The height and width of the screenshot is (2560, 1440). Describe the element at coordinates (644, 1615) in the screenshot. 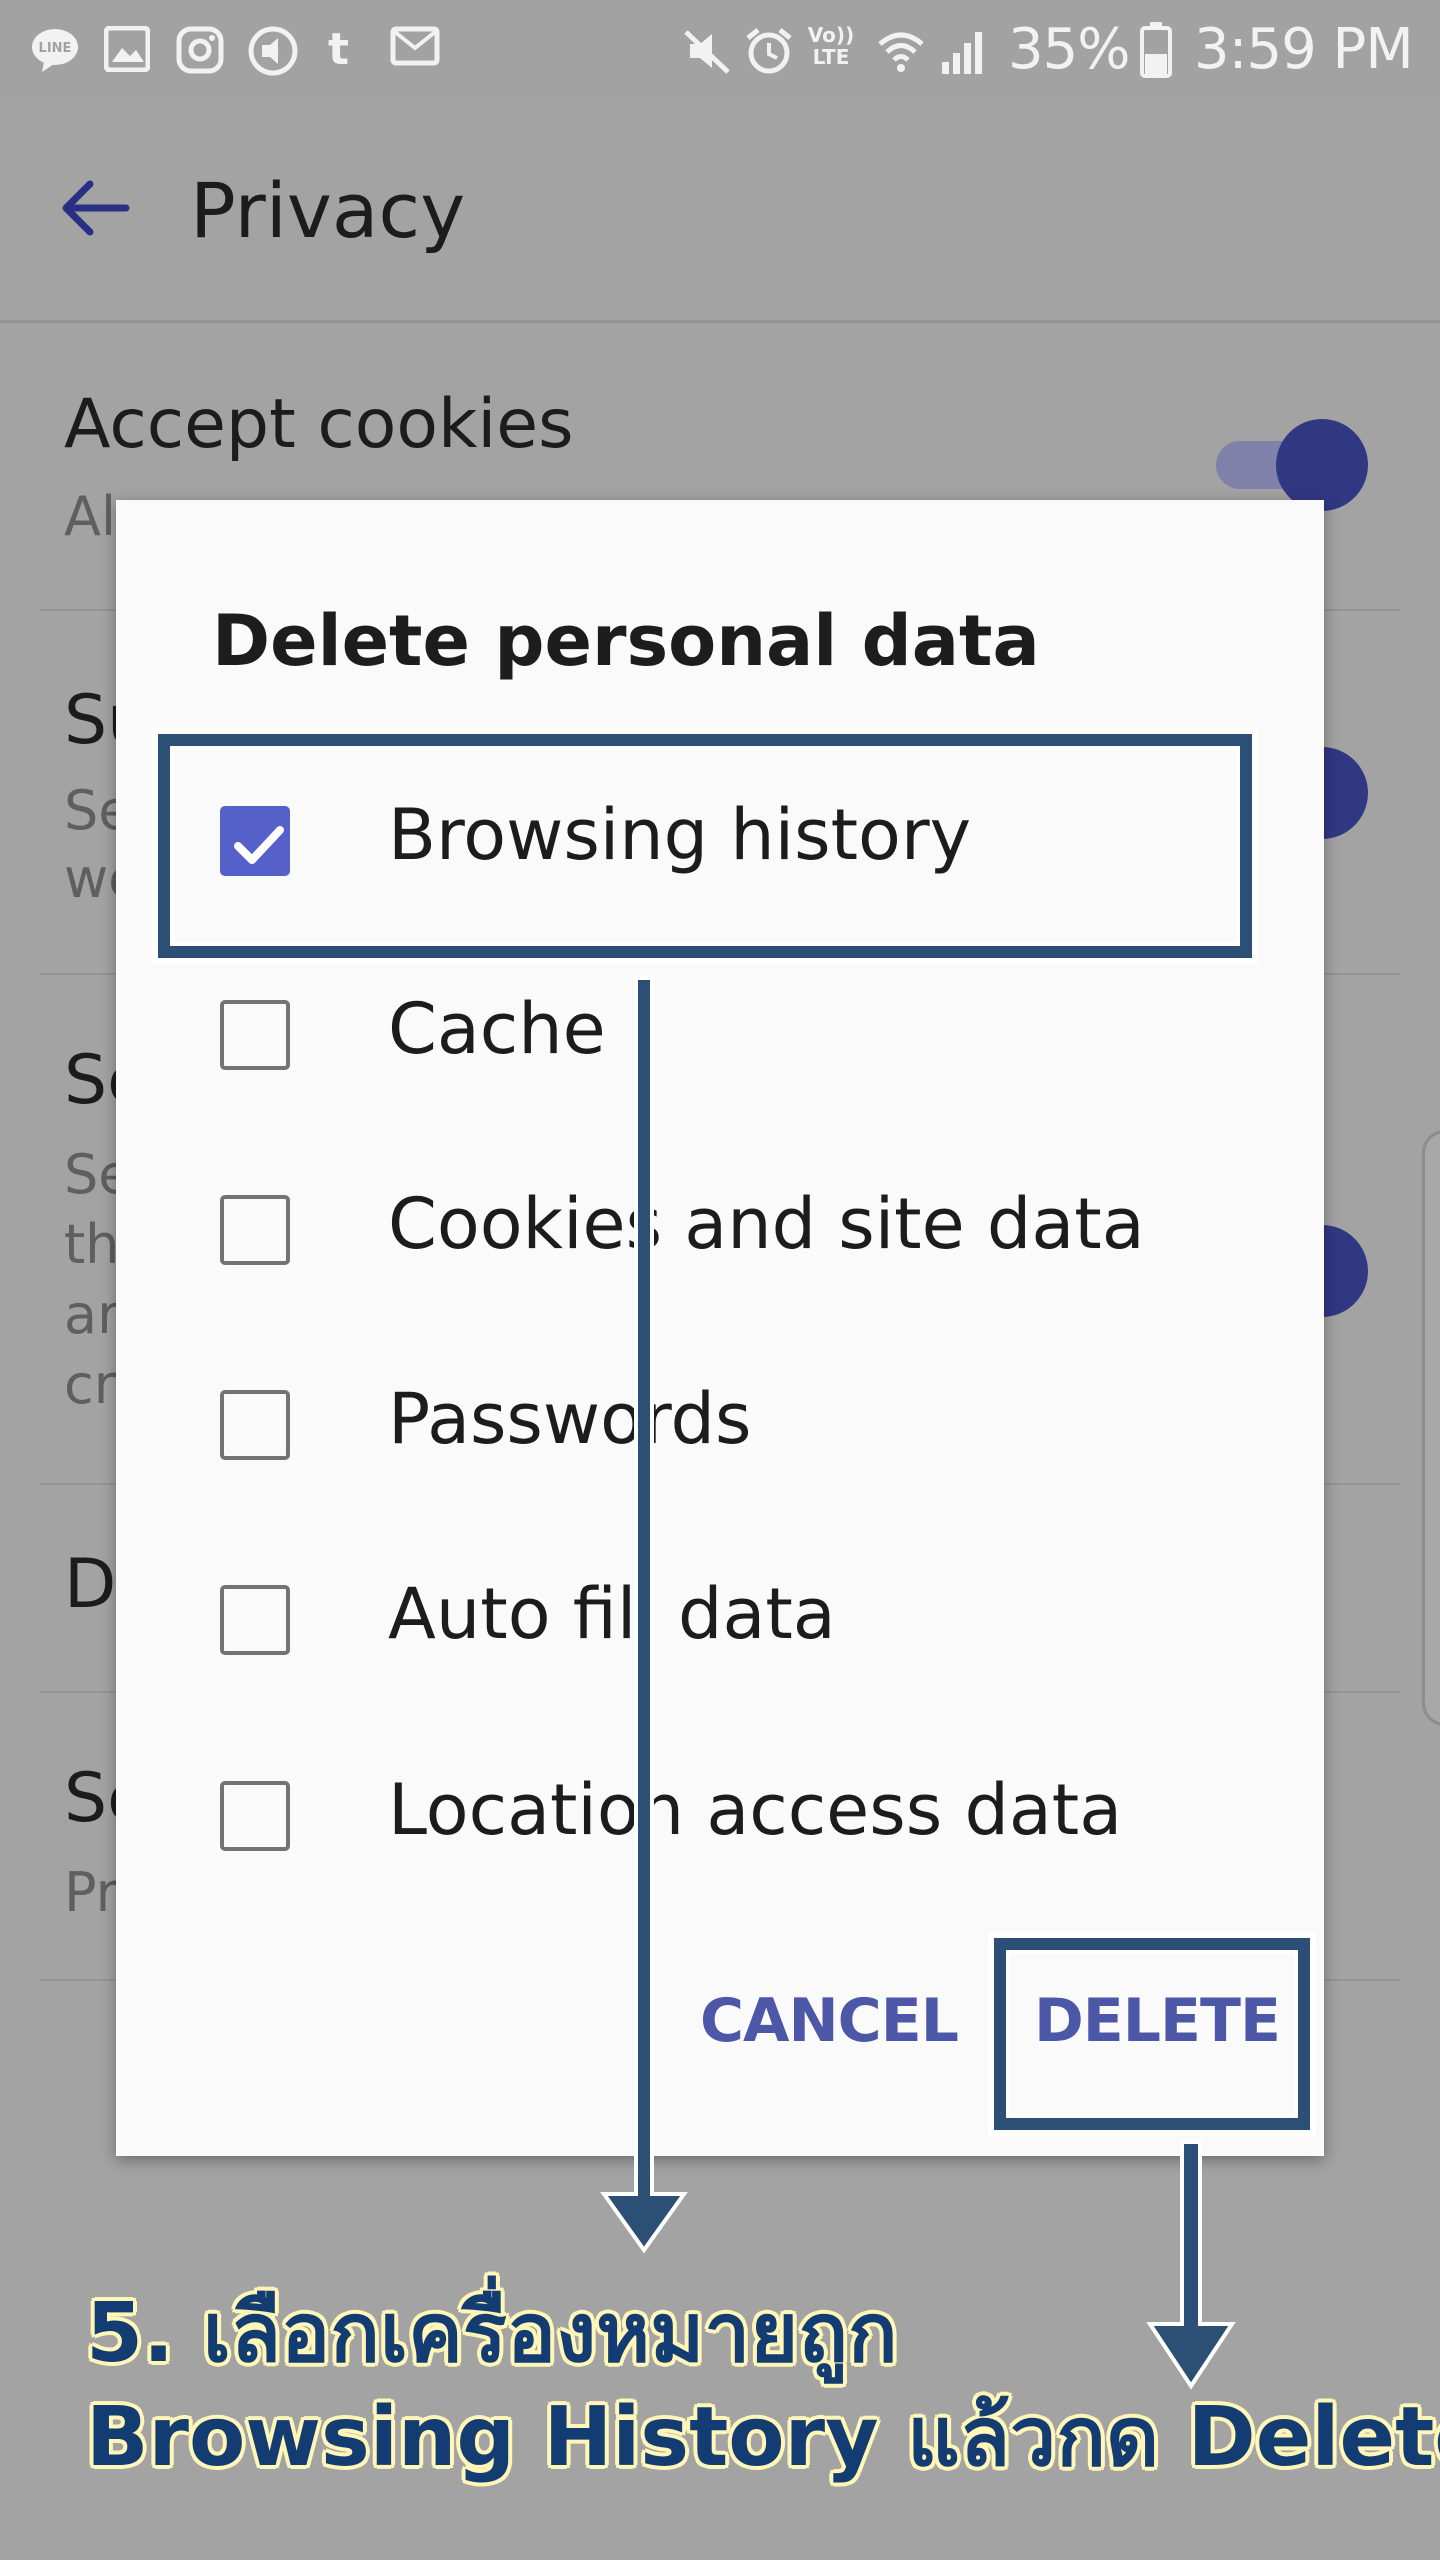

I see `arrow-down-left` at that location.